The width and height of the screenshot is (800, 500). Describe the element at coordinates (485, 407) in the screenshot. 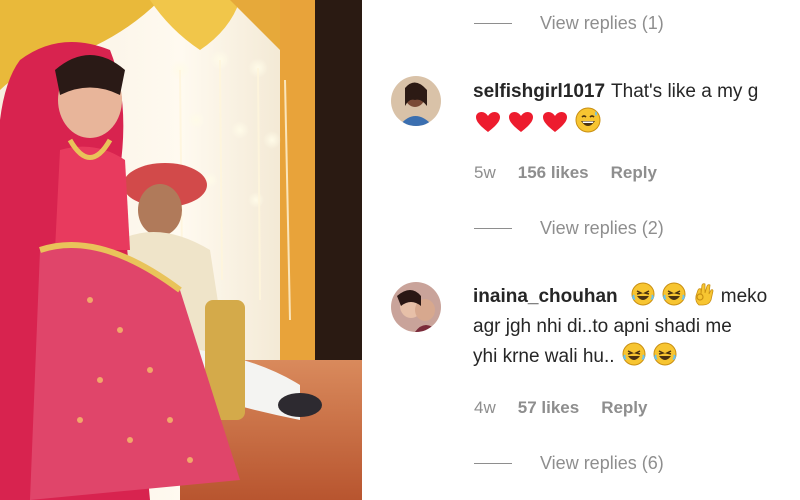

I see `comment-time: 4w` at that location.